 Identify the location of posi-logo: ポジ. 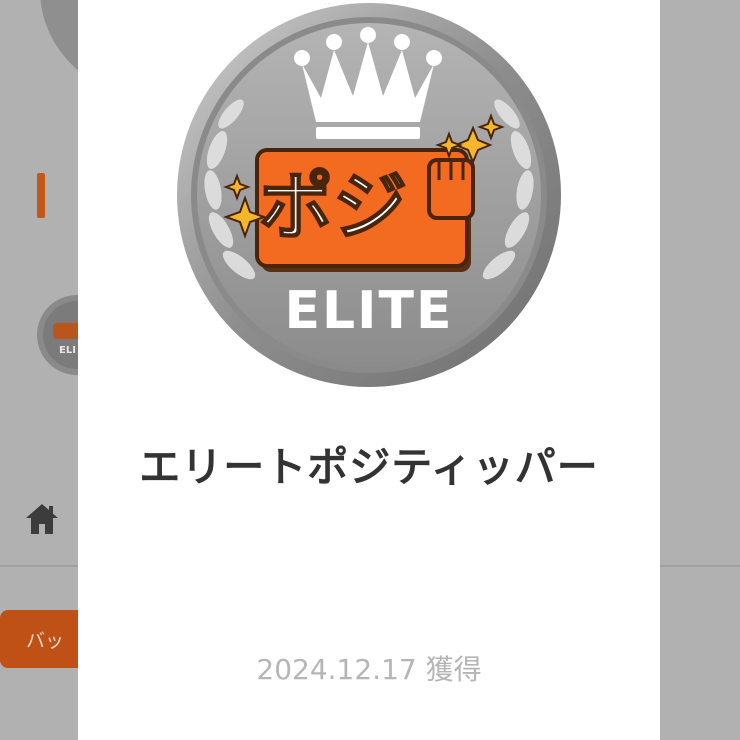
(365, 210).